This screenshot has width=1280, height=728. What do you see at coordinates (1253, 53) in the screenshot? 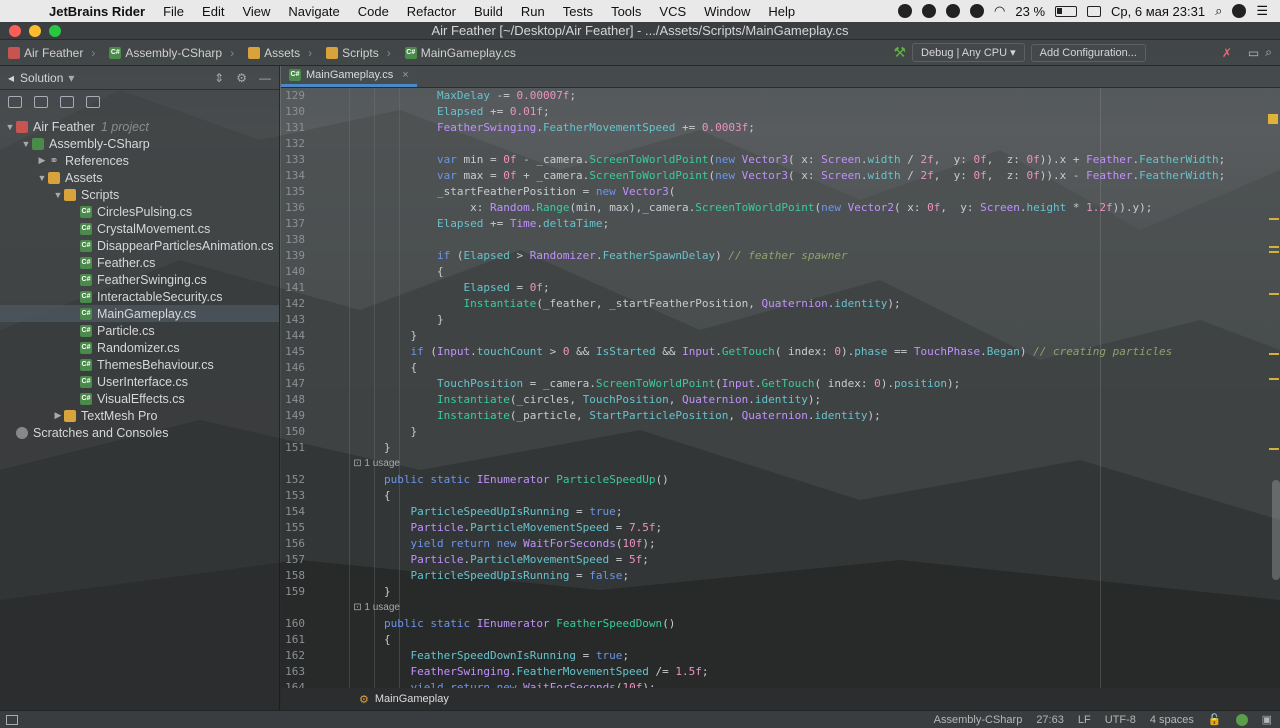
I see `layout-icon: ▭` at bounding box center [1253, 53].